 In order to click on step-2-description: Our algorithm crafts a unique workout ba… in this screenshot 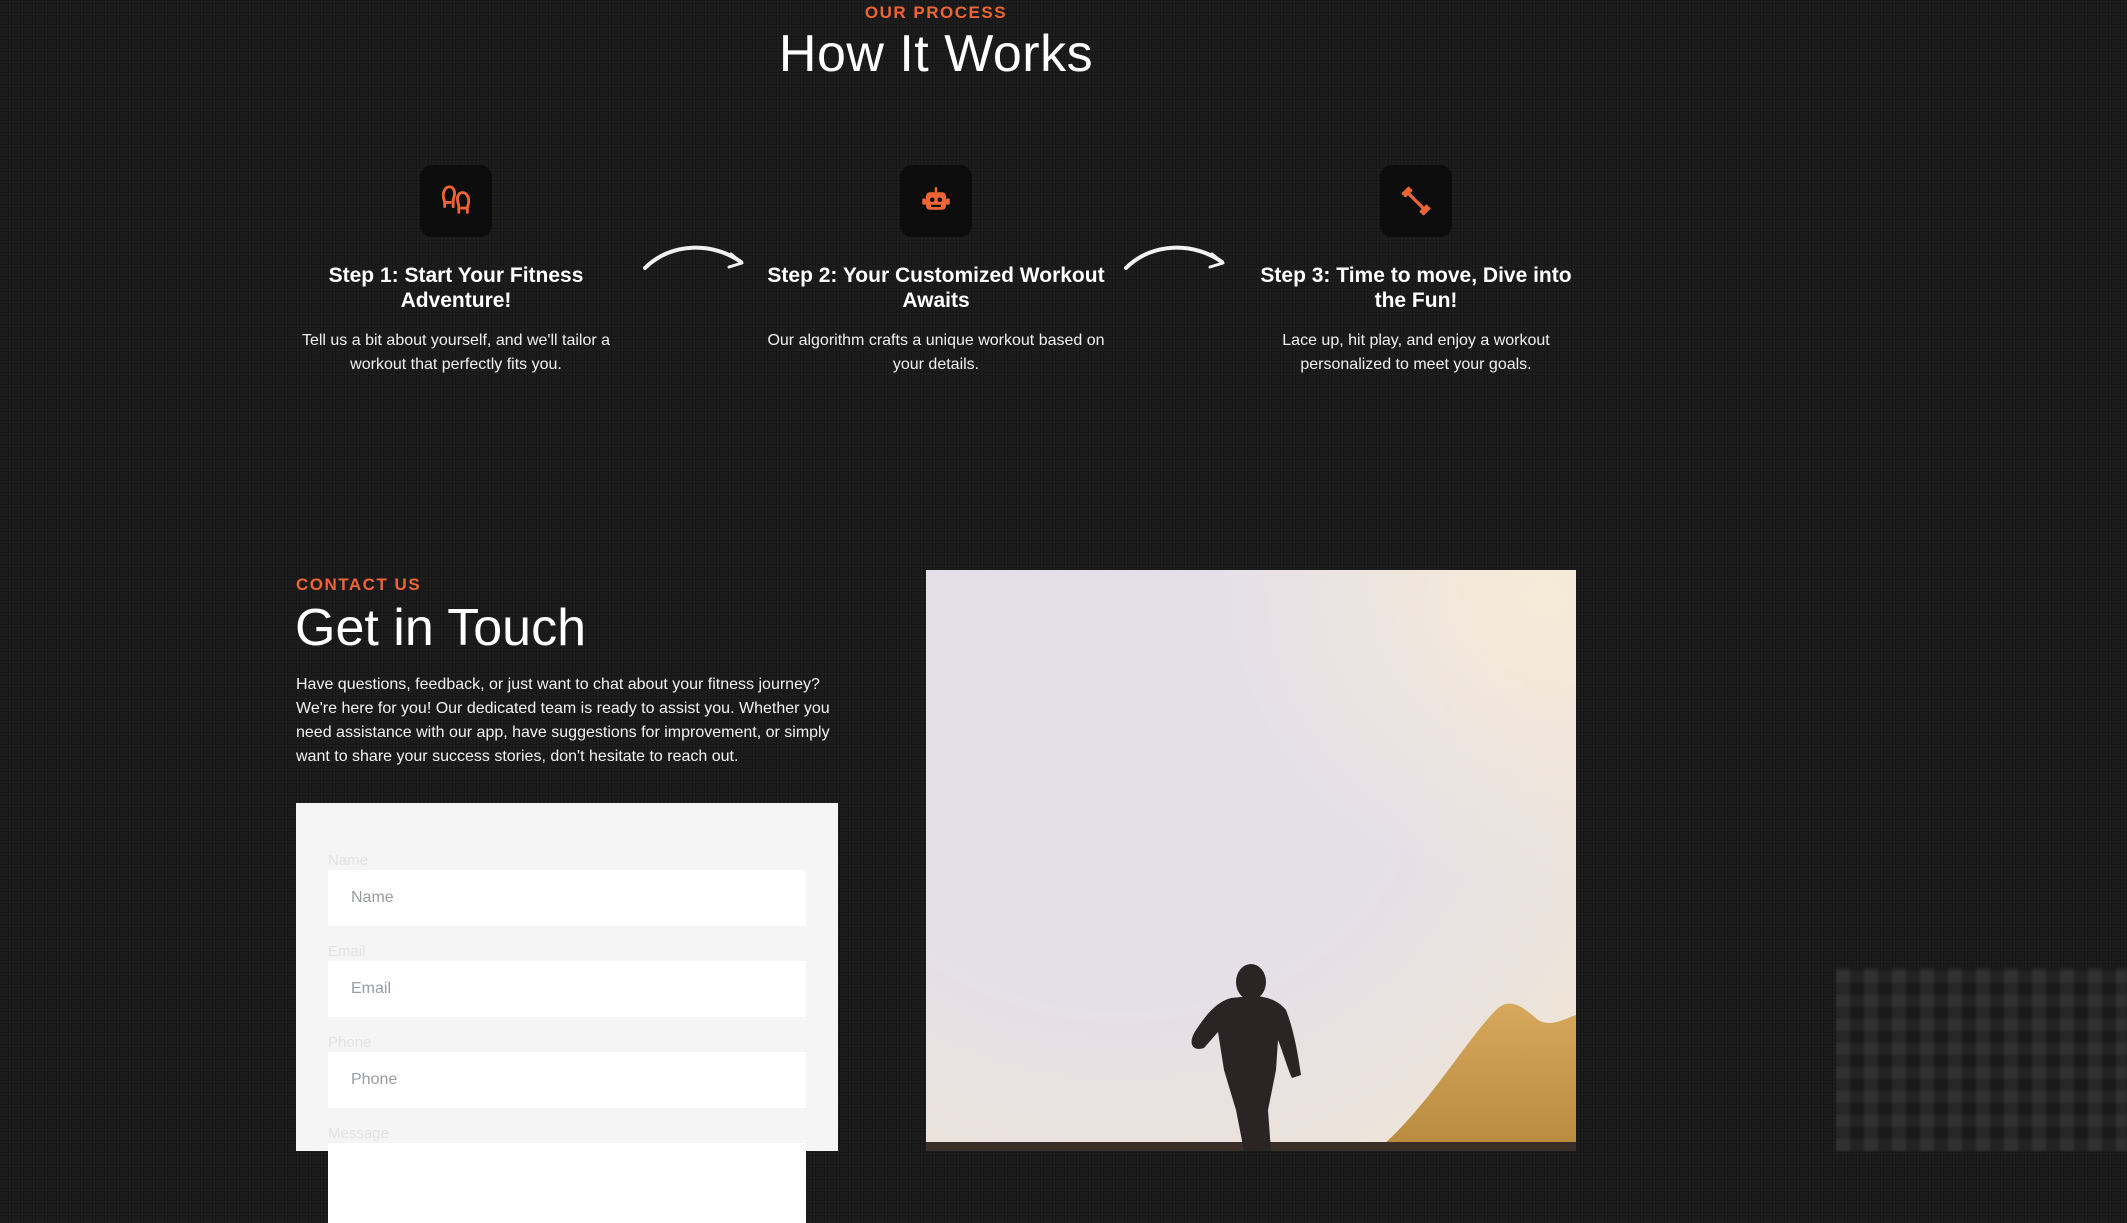, I will do `click(936, 352)`.